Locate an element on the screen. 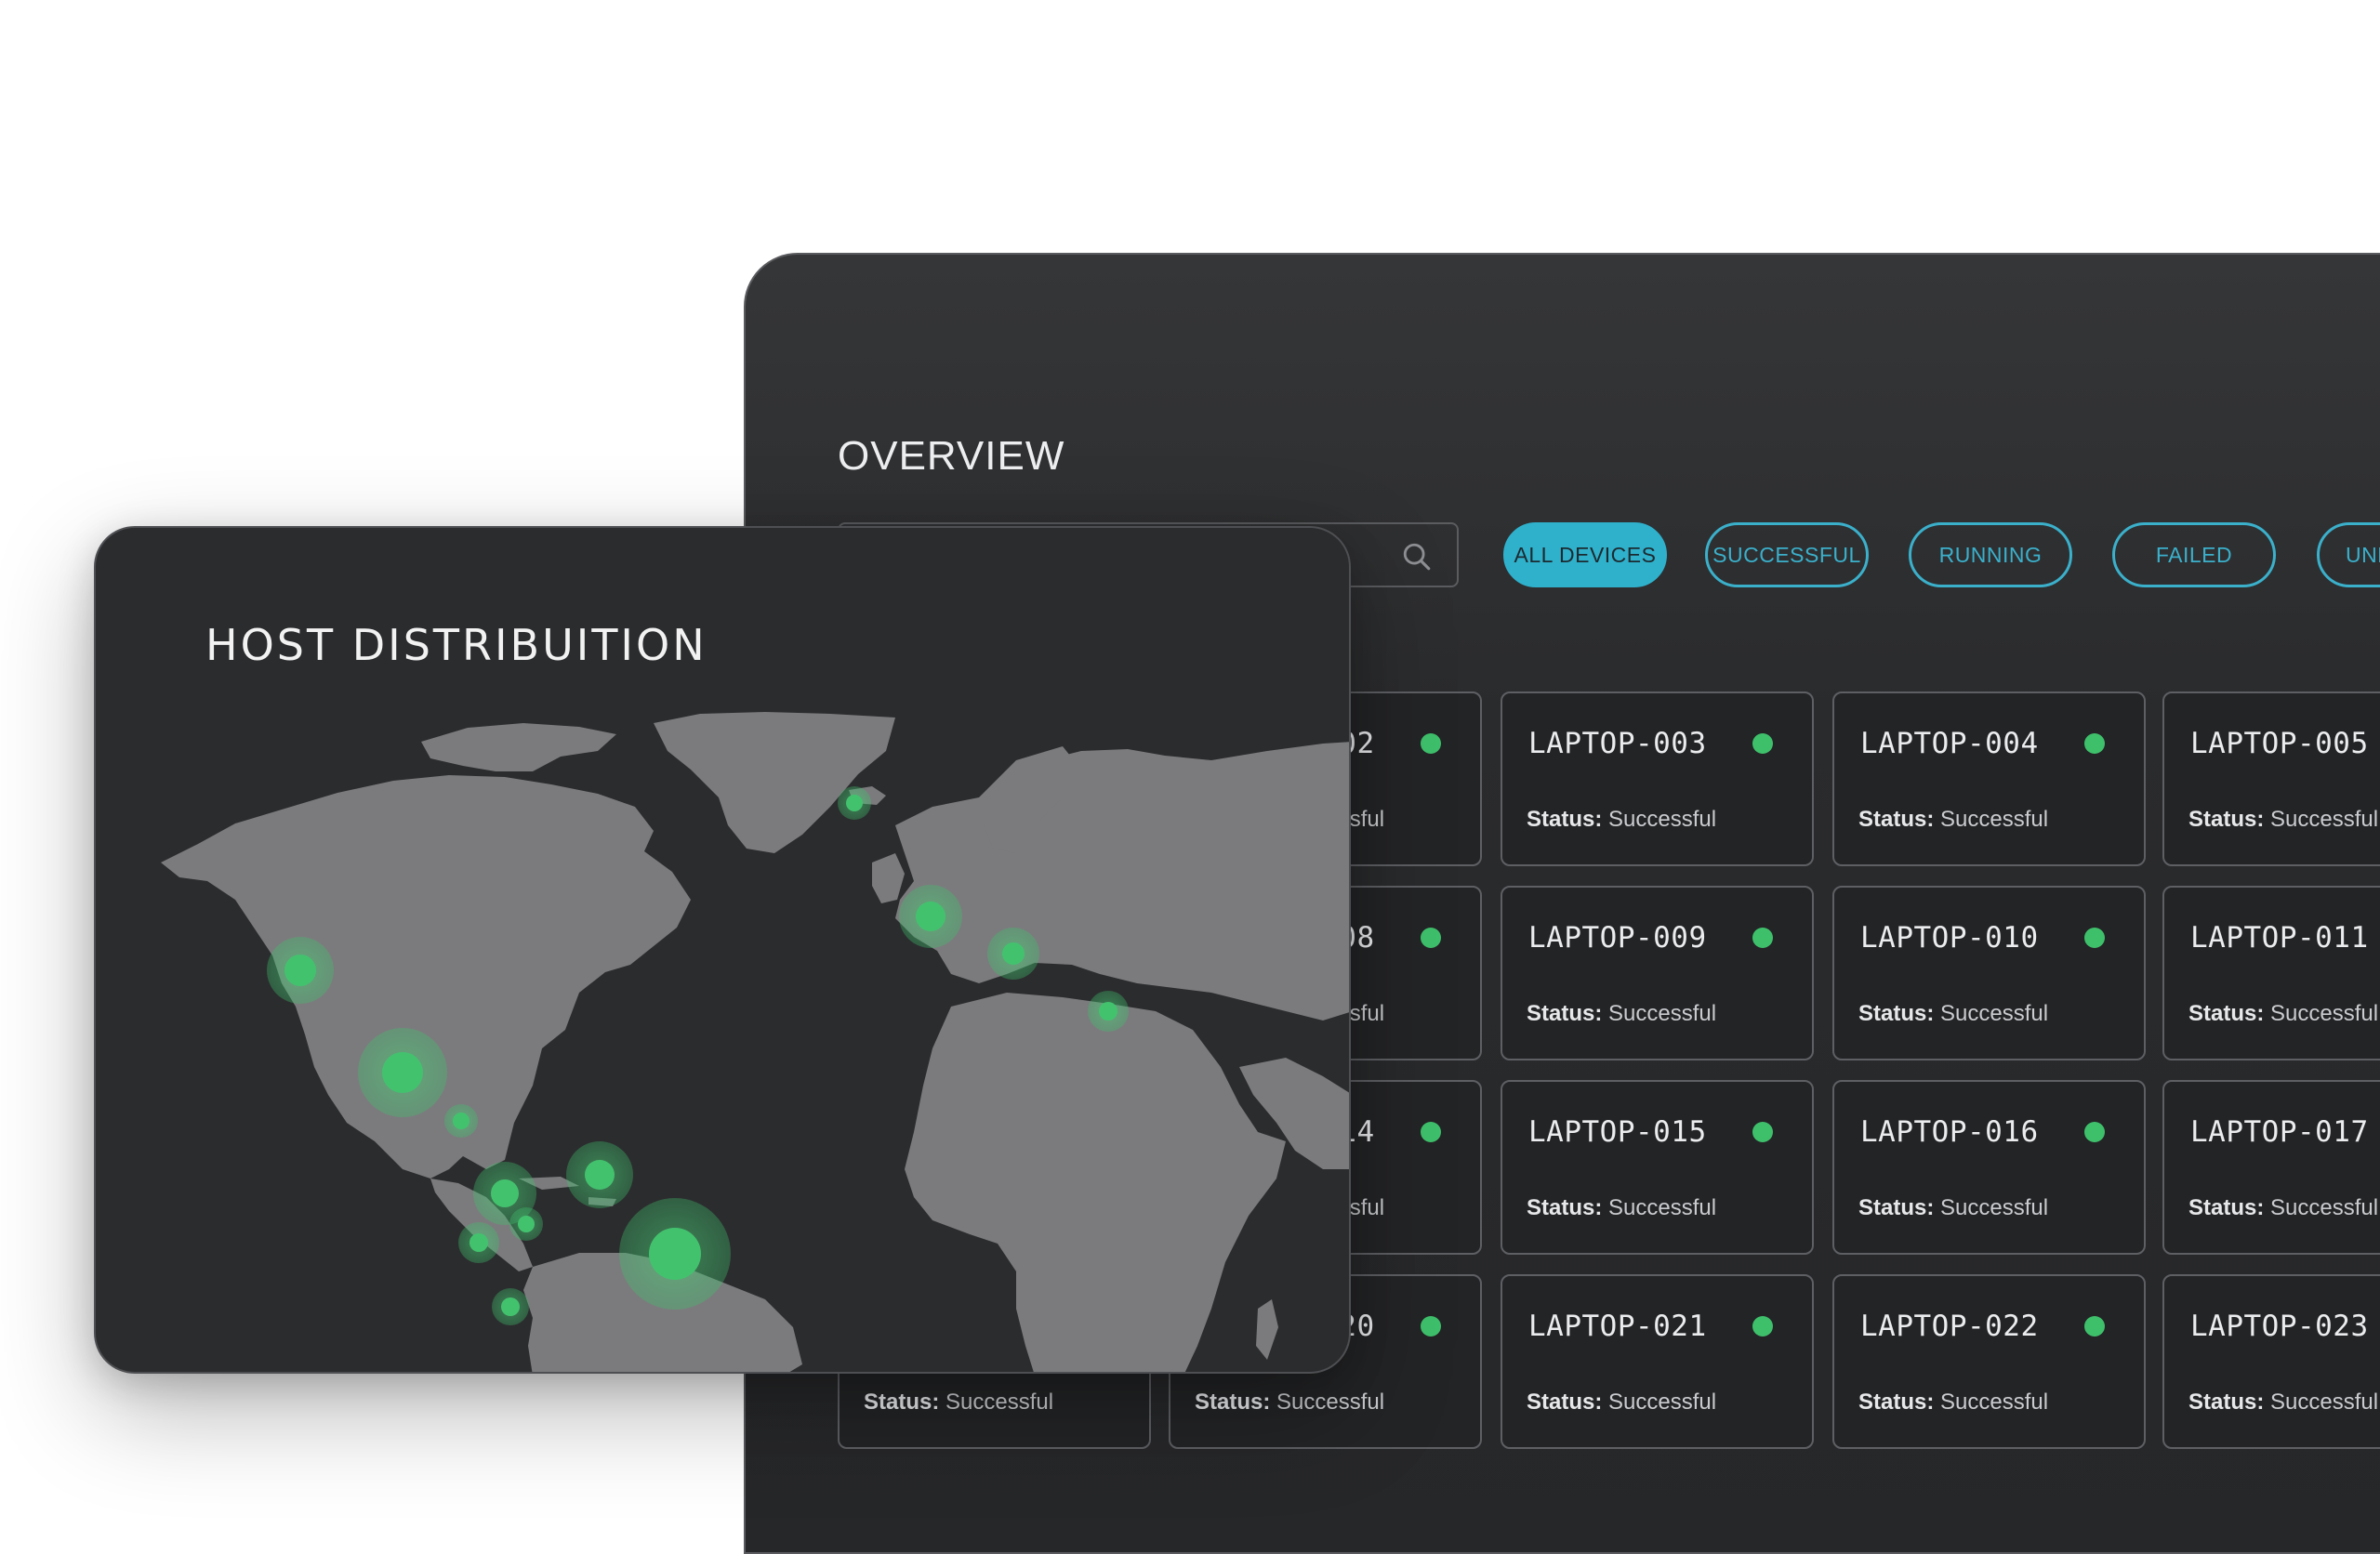 This screenshot has height=1554, width=2380. device-card: LAPTOP-009 Status: Successful is located at coordinates (1657, 973).